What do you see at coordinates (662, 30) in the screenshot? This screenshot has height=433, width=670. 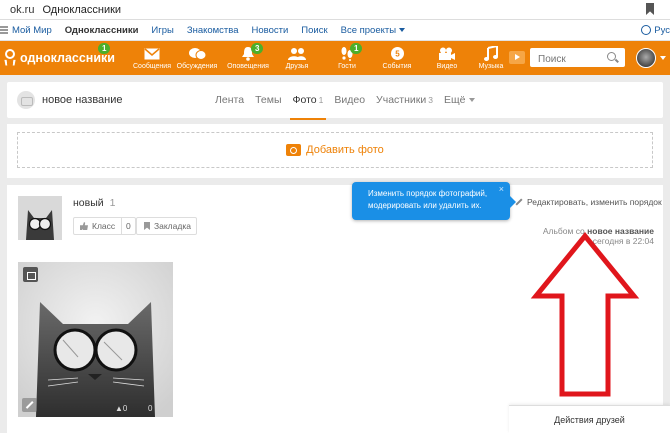 I see `language-label: Рус` at bounding box center [662, 30].